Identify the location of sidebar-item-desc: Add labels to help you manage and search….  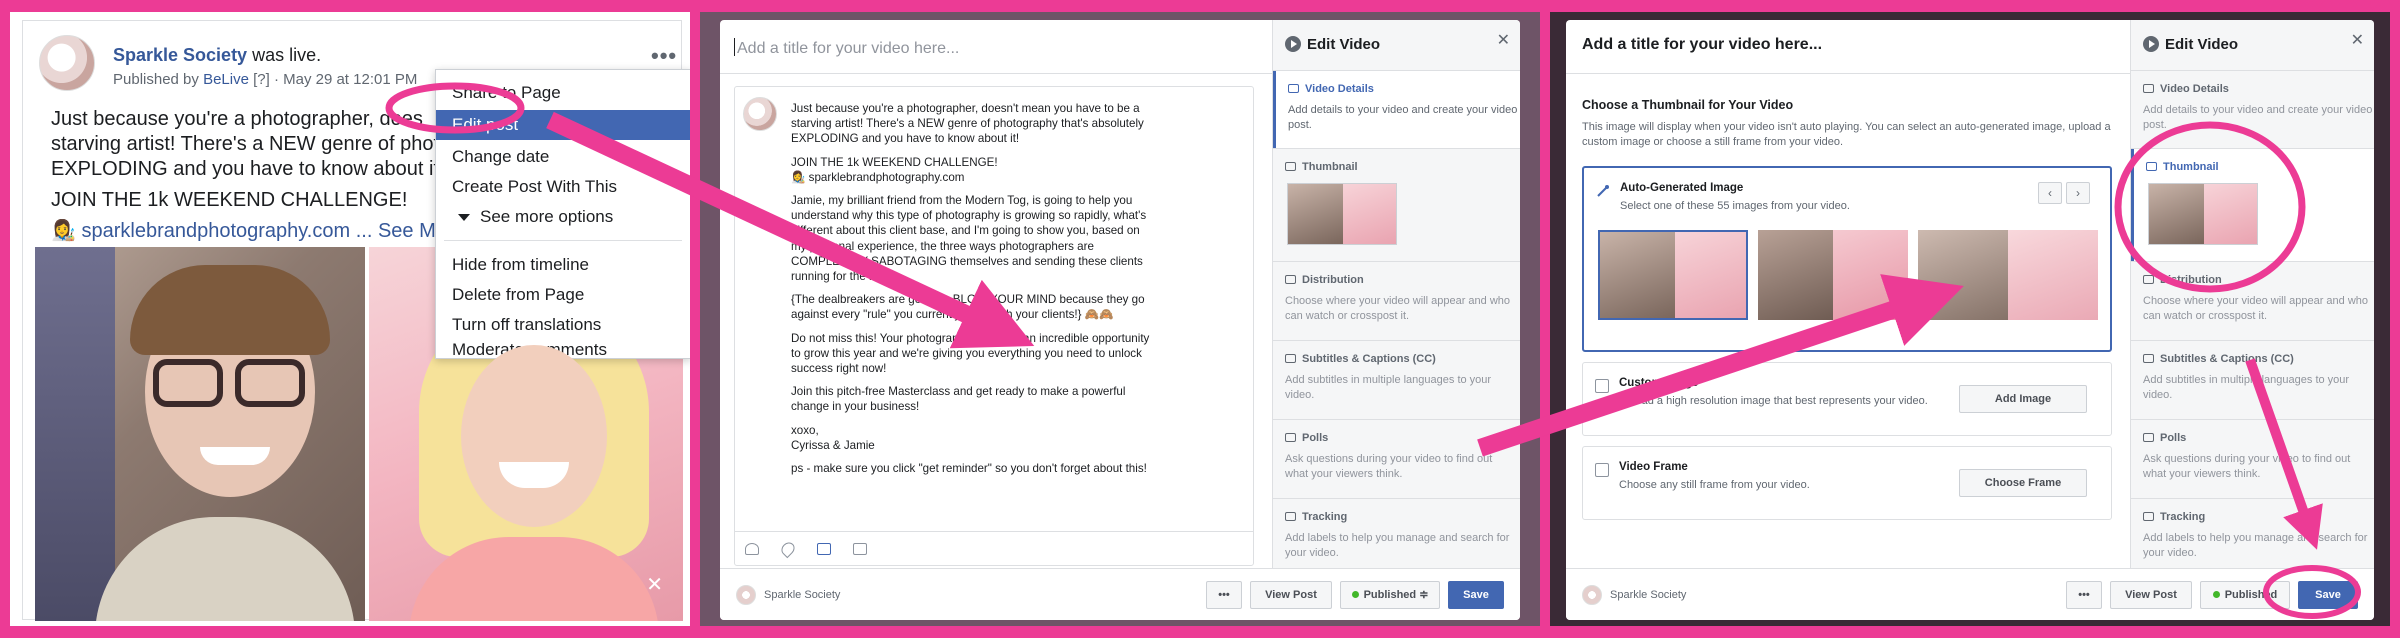
(1397, 545).